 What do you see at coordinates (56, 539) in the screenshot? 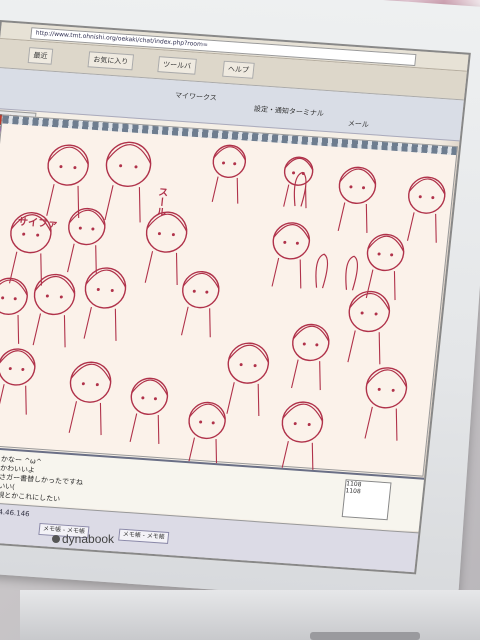
I see `brand-logo-icon` at bounding box center [56, 539].